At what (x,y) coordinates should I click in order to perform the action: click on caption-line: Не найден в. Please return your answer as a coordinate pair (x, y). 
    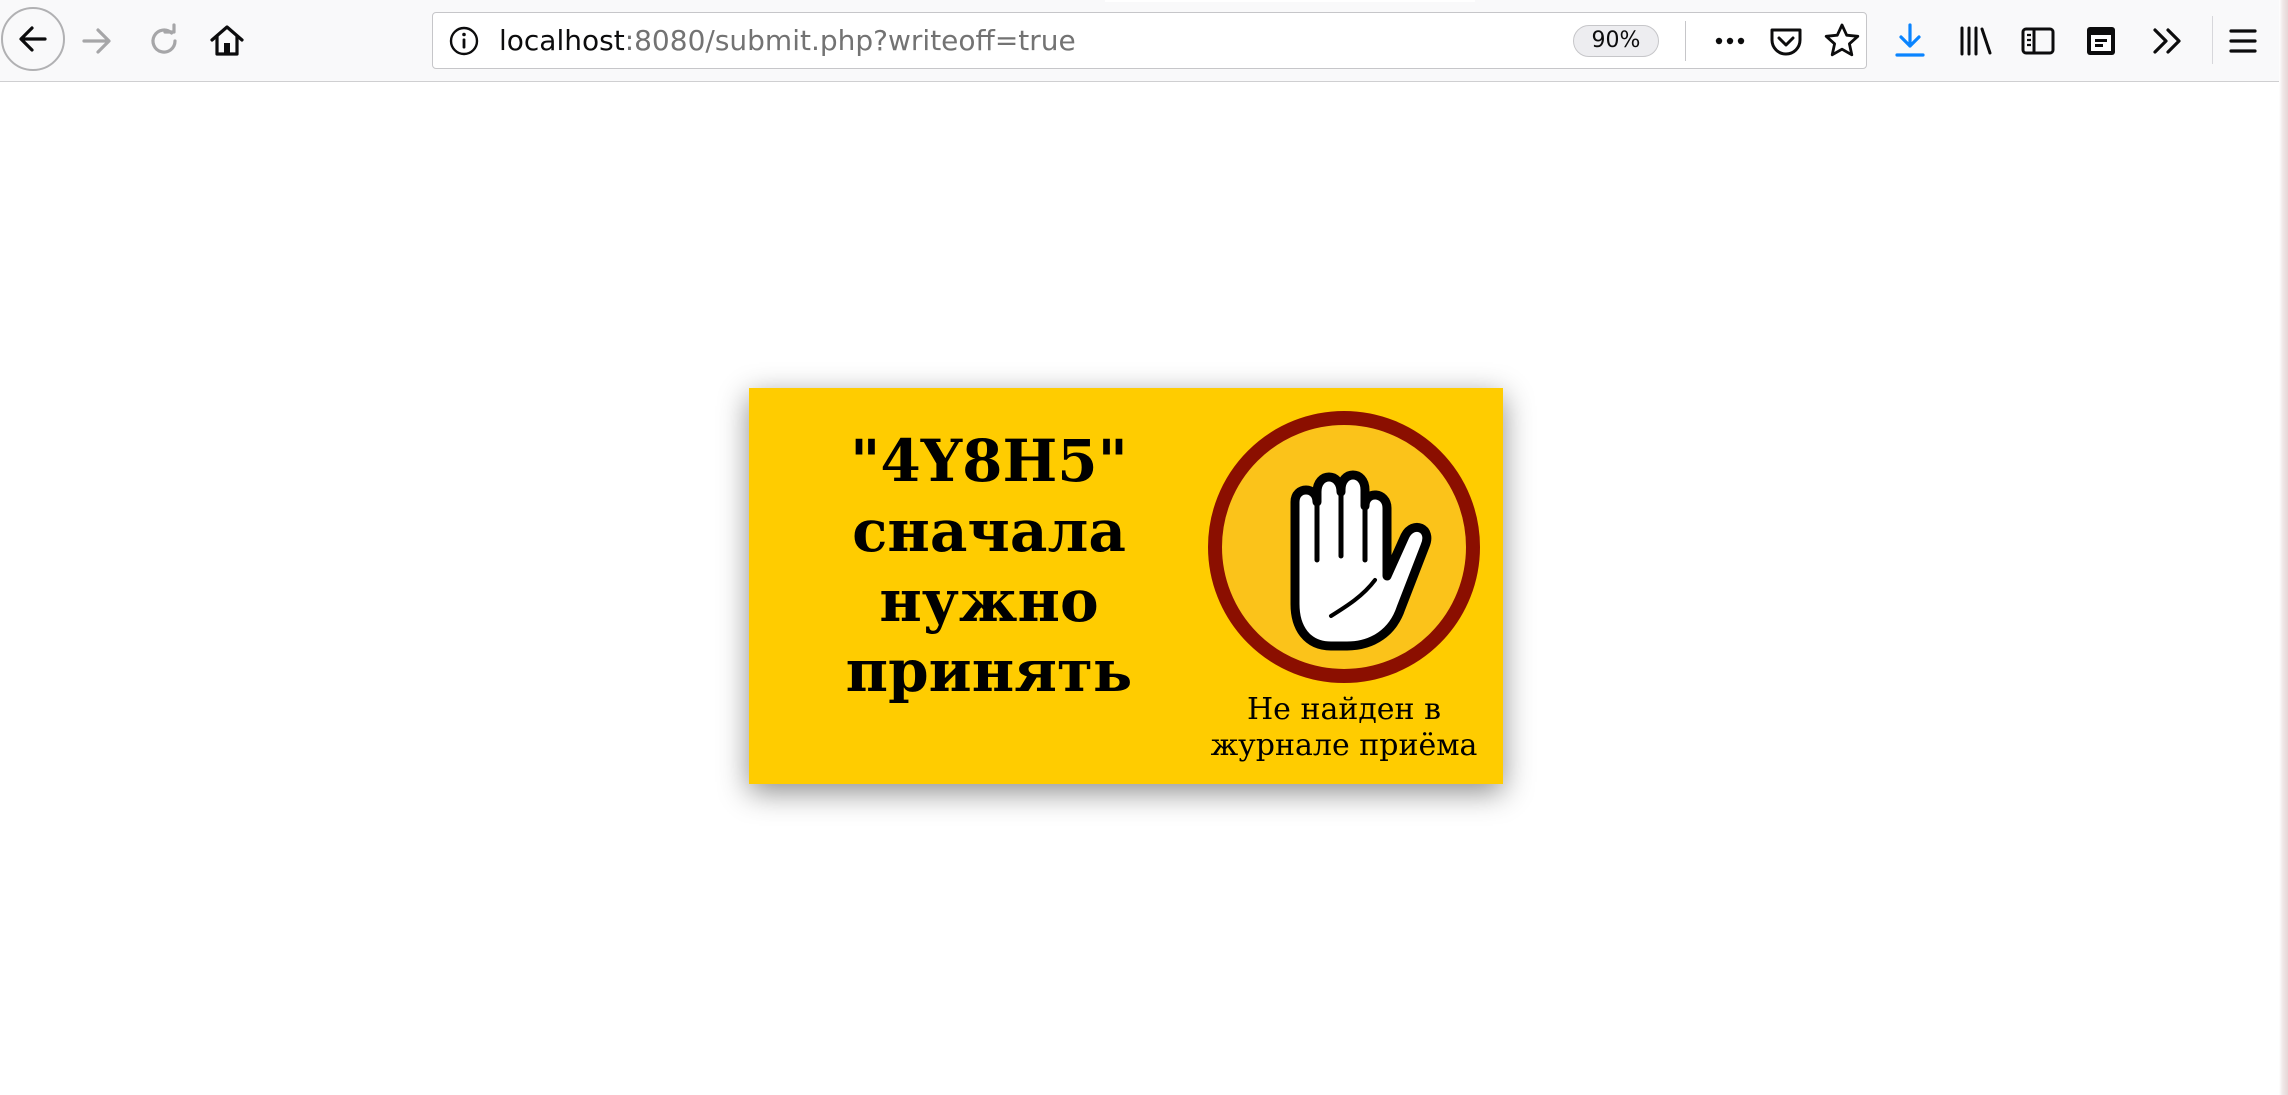
    Looking at the image, I should click on (1344, 709).